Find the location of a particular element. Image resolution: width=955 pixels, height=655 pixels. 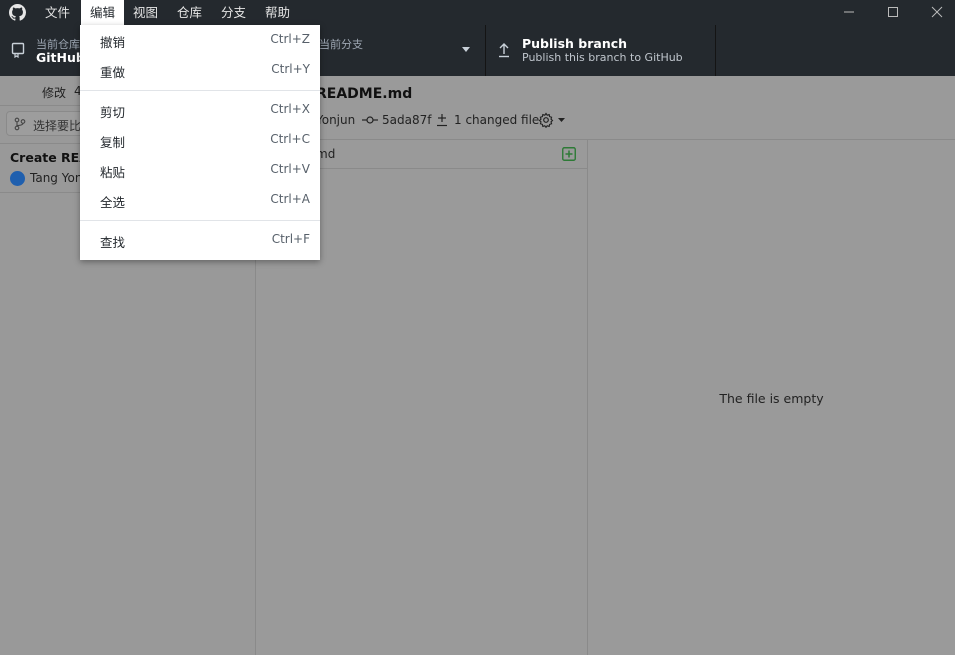

gear-icon is located at coordinates (546, 120).